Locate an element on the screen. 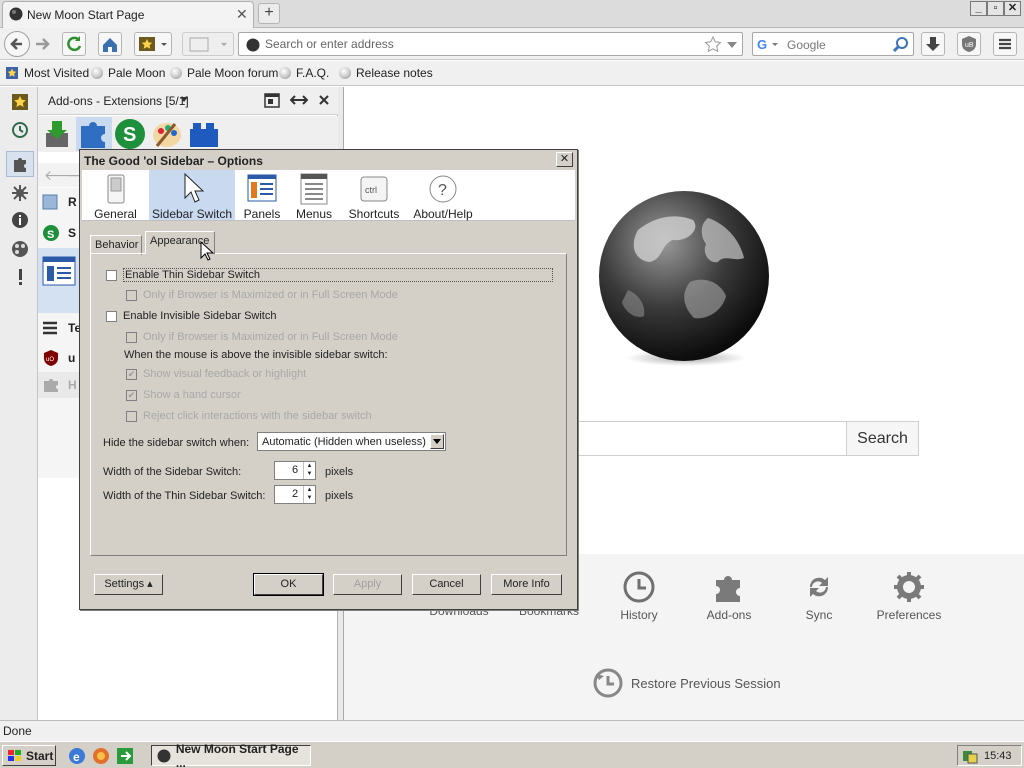 The height and width of the screenshot is (768, 1024). settings-sidebar-icon is located at coordinates (20, 193).